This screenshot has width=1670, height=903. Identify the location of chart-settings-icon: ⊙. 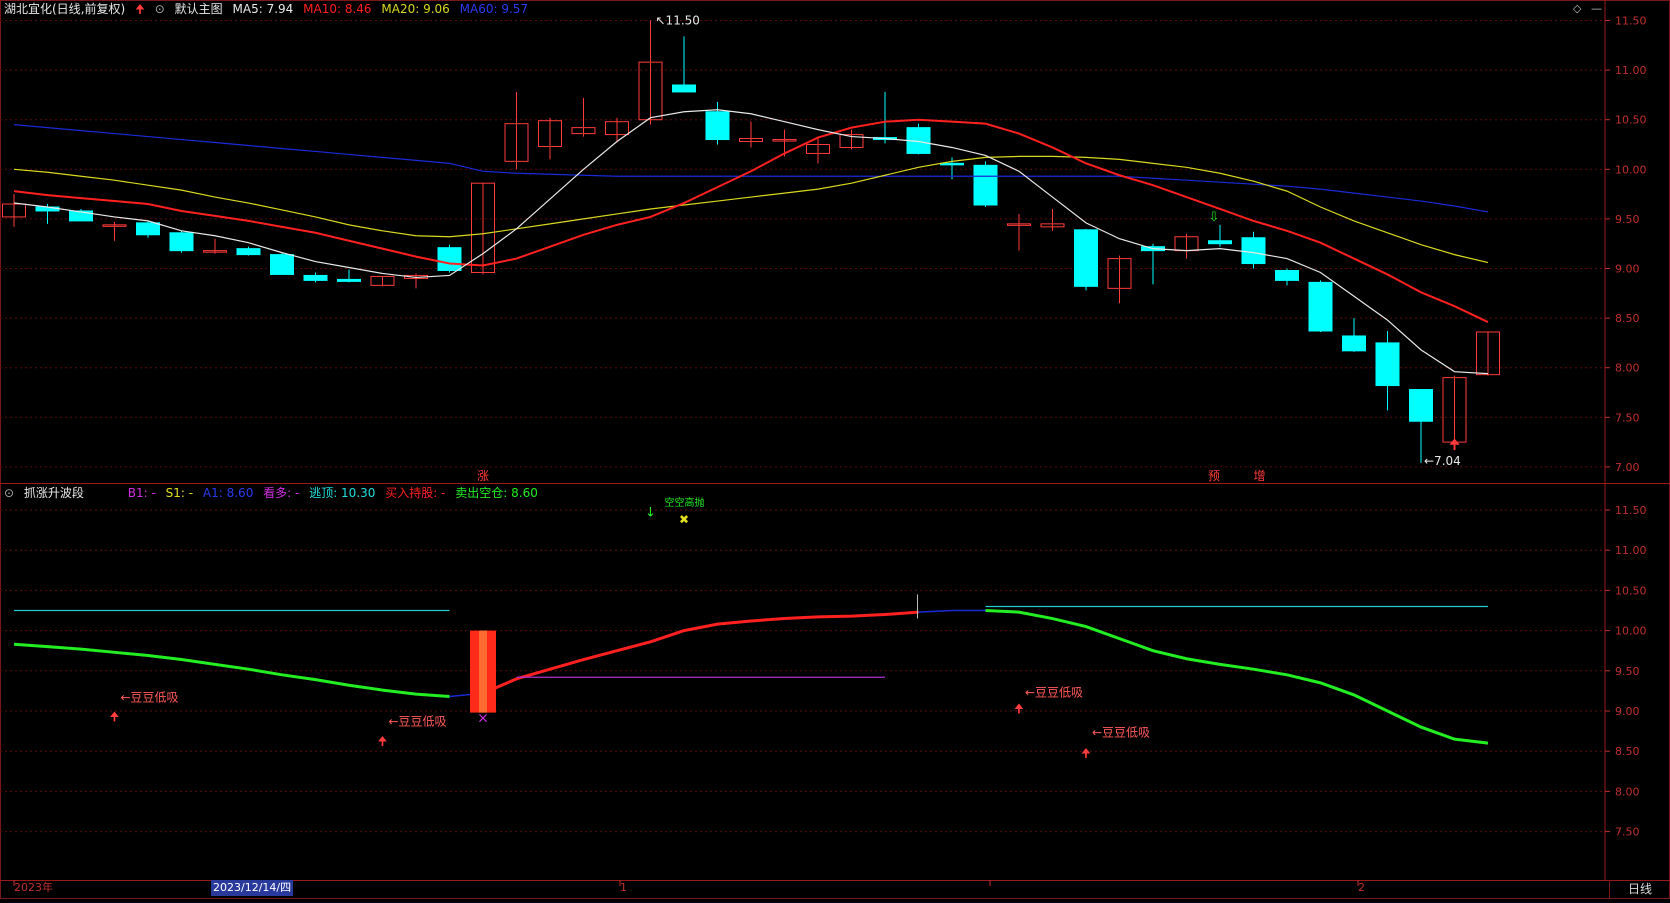
(160, 9).